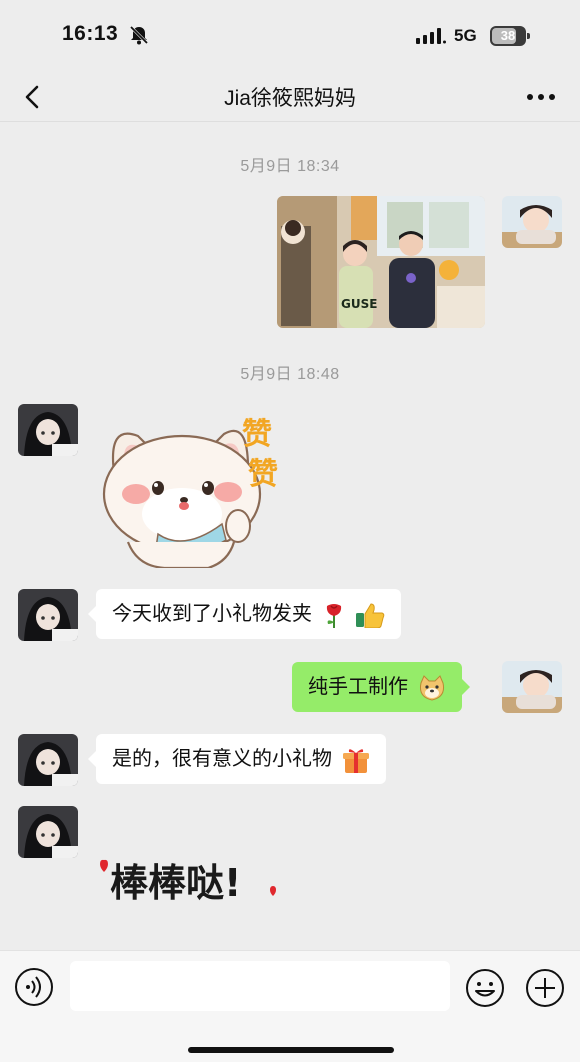  I want to click on chat-header: Jia徐筱熙妈妈, so click(290, 97).